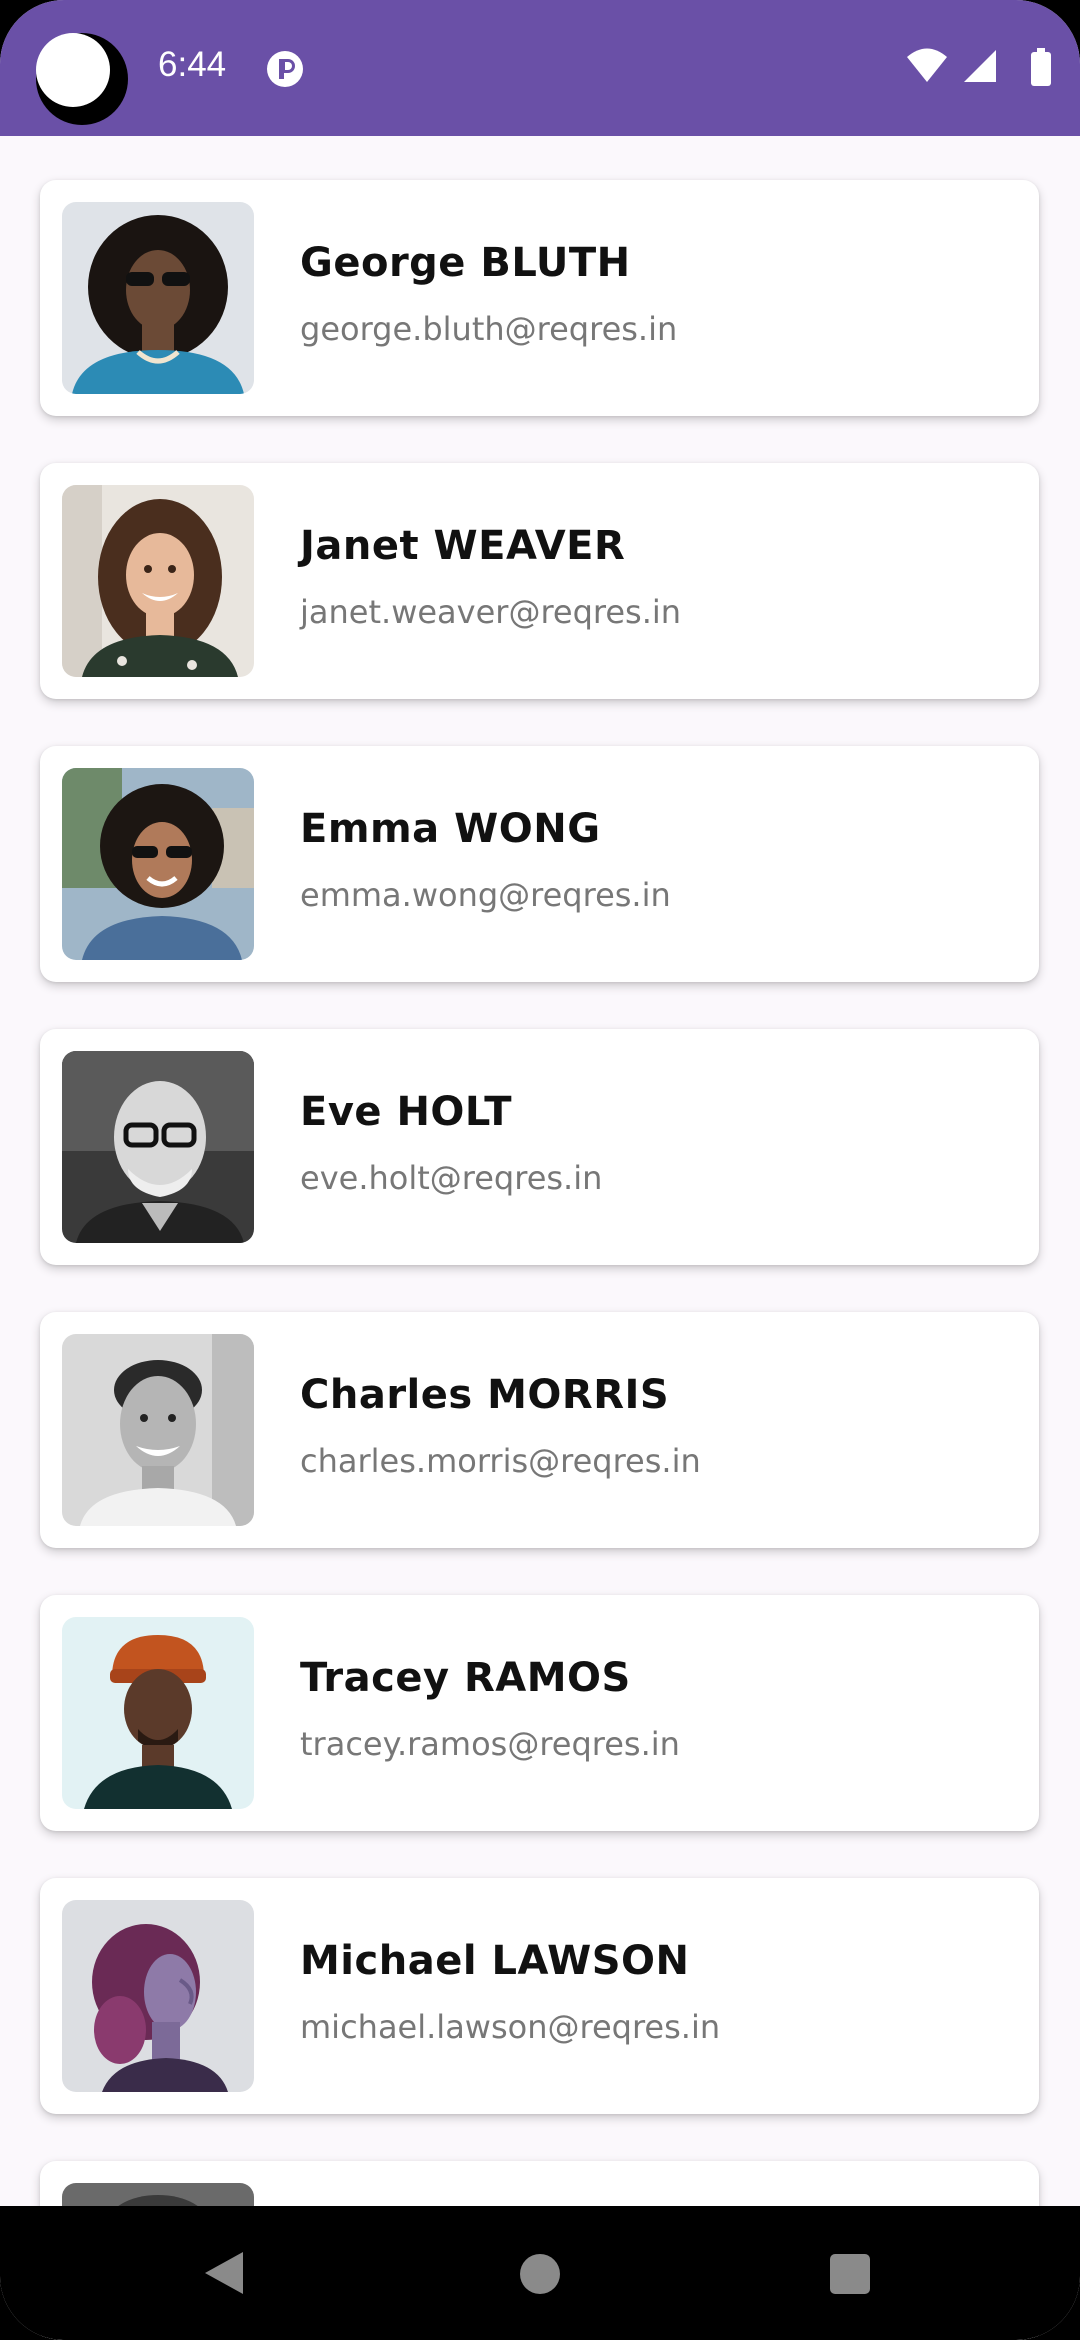 The width and height of the screenshot is (1080, 2340). I want to click on user-name: Tracey RAMOS, so click(465, 1678).